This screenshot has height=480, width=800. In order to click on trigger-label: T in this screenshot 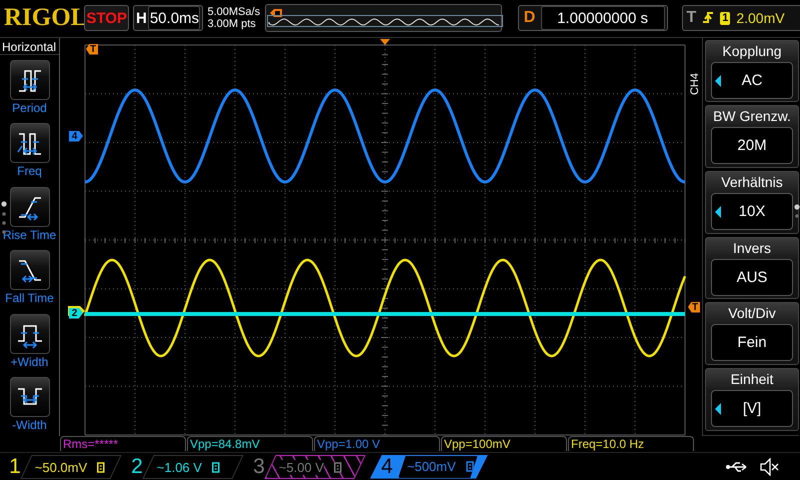, I will do `click(691, 18)`.